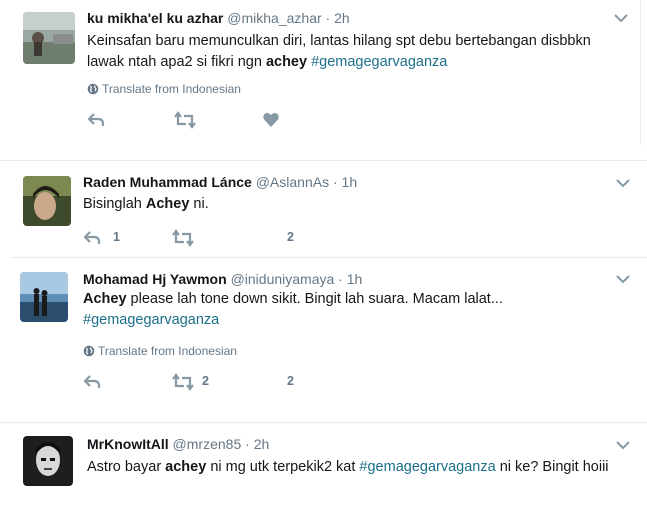 The height and width of the screenshot is (509, 647). What do you see at coordinates (128, 444) in the screenshot?
I see `display-name: MrKnowItAll` at bounding box center [128, 444].